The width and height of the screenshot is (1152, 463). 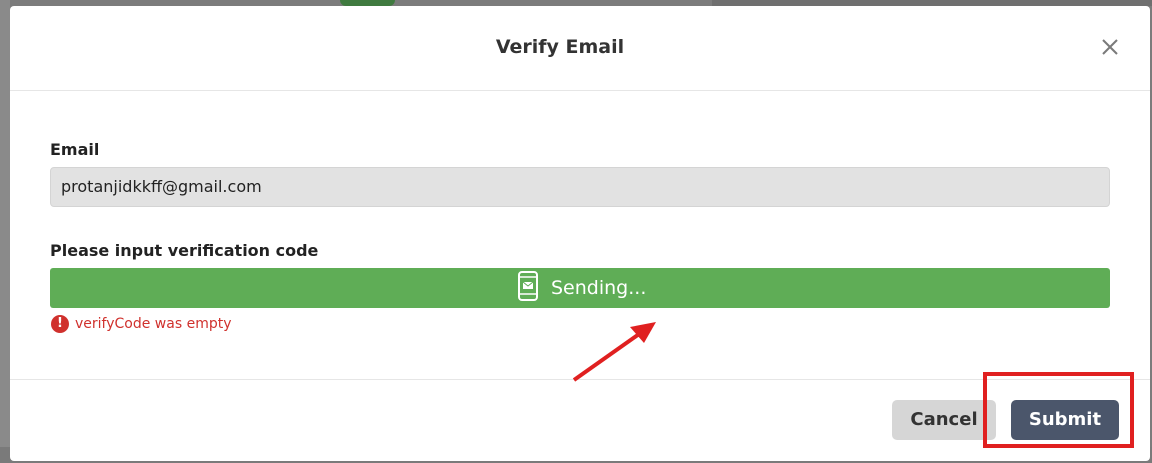 I want to click on dialog-title: Verify Email, so click(x=560, y=47).